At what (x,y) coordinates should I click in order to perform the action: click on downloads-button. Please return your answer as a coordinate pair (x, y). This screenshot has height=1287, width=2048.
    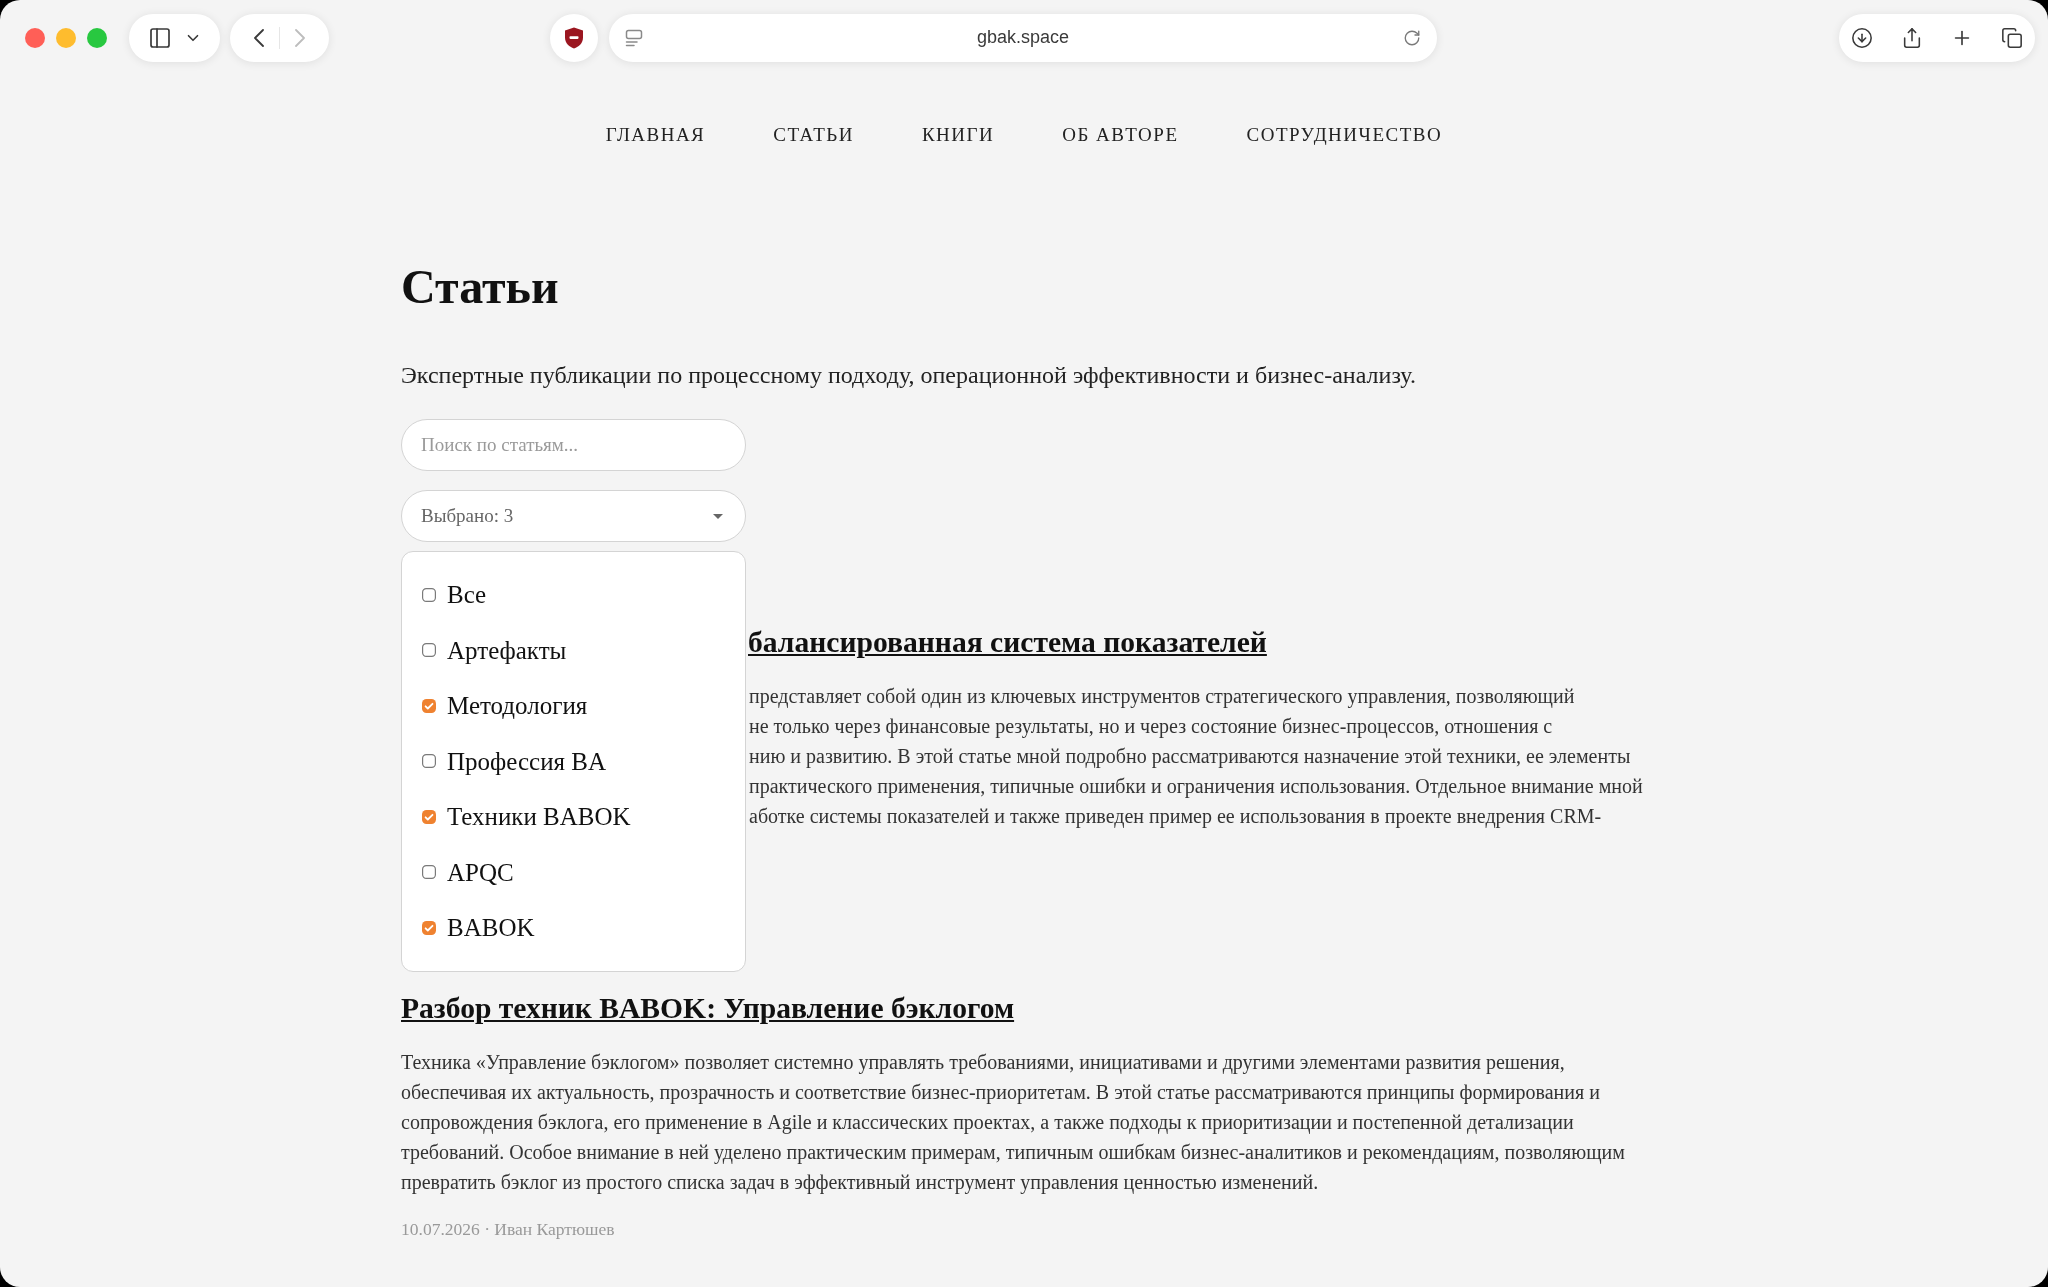
    Looking at the image, I should click on (1862, 37).